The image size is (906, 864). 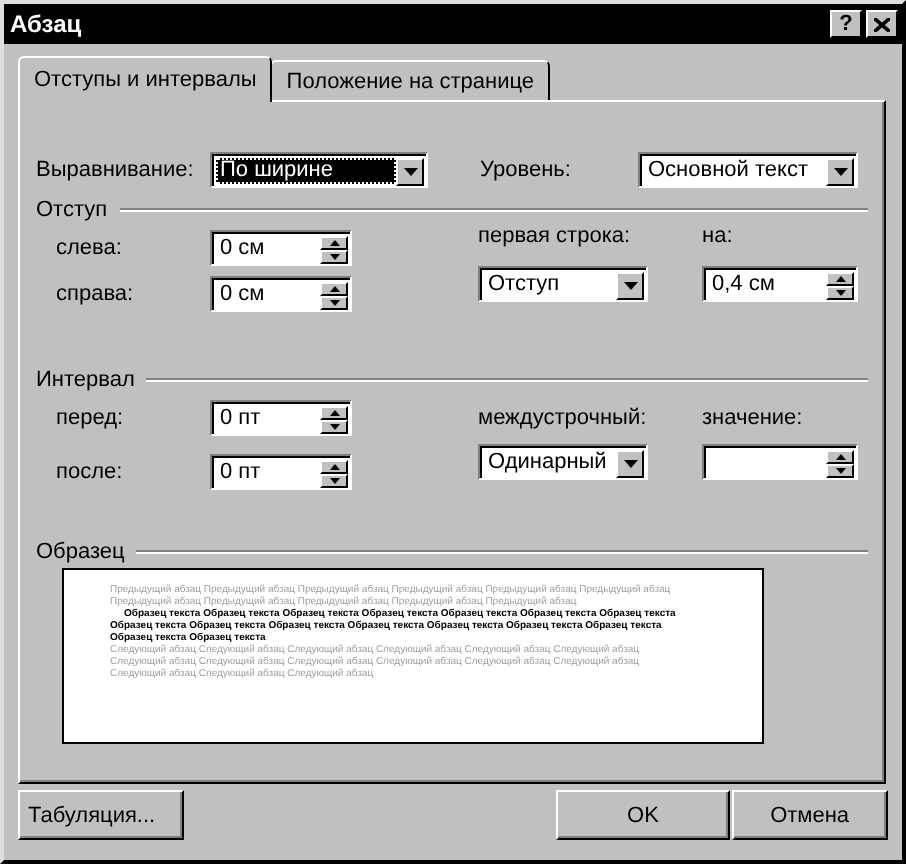 What do you see at coordinates (780, 462) in the screenshot?
I see `spin-field` at bounding box center [780, 462].